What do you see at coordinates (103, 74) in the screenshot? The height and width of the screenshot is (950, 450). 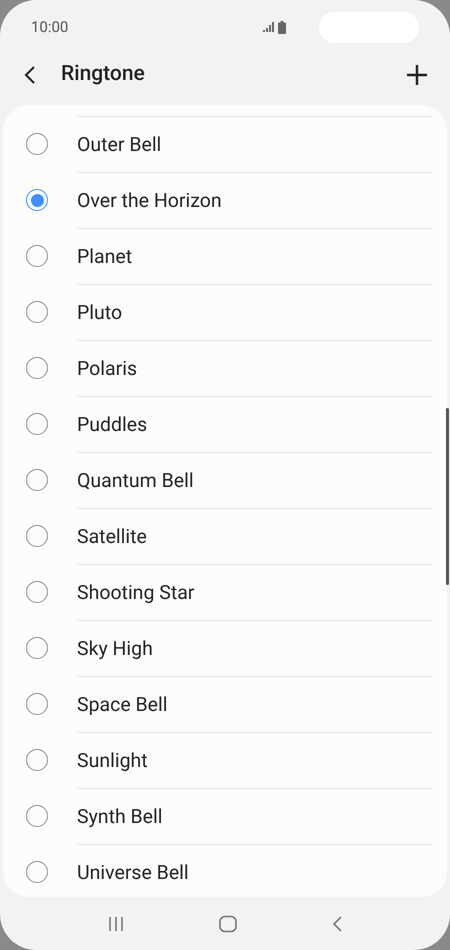 I see `screen-title: Ringtone` at bounding box center [103, 74].